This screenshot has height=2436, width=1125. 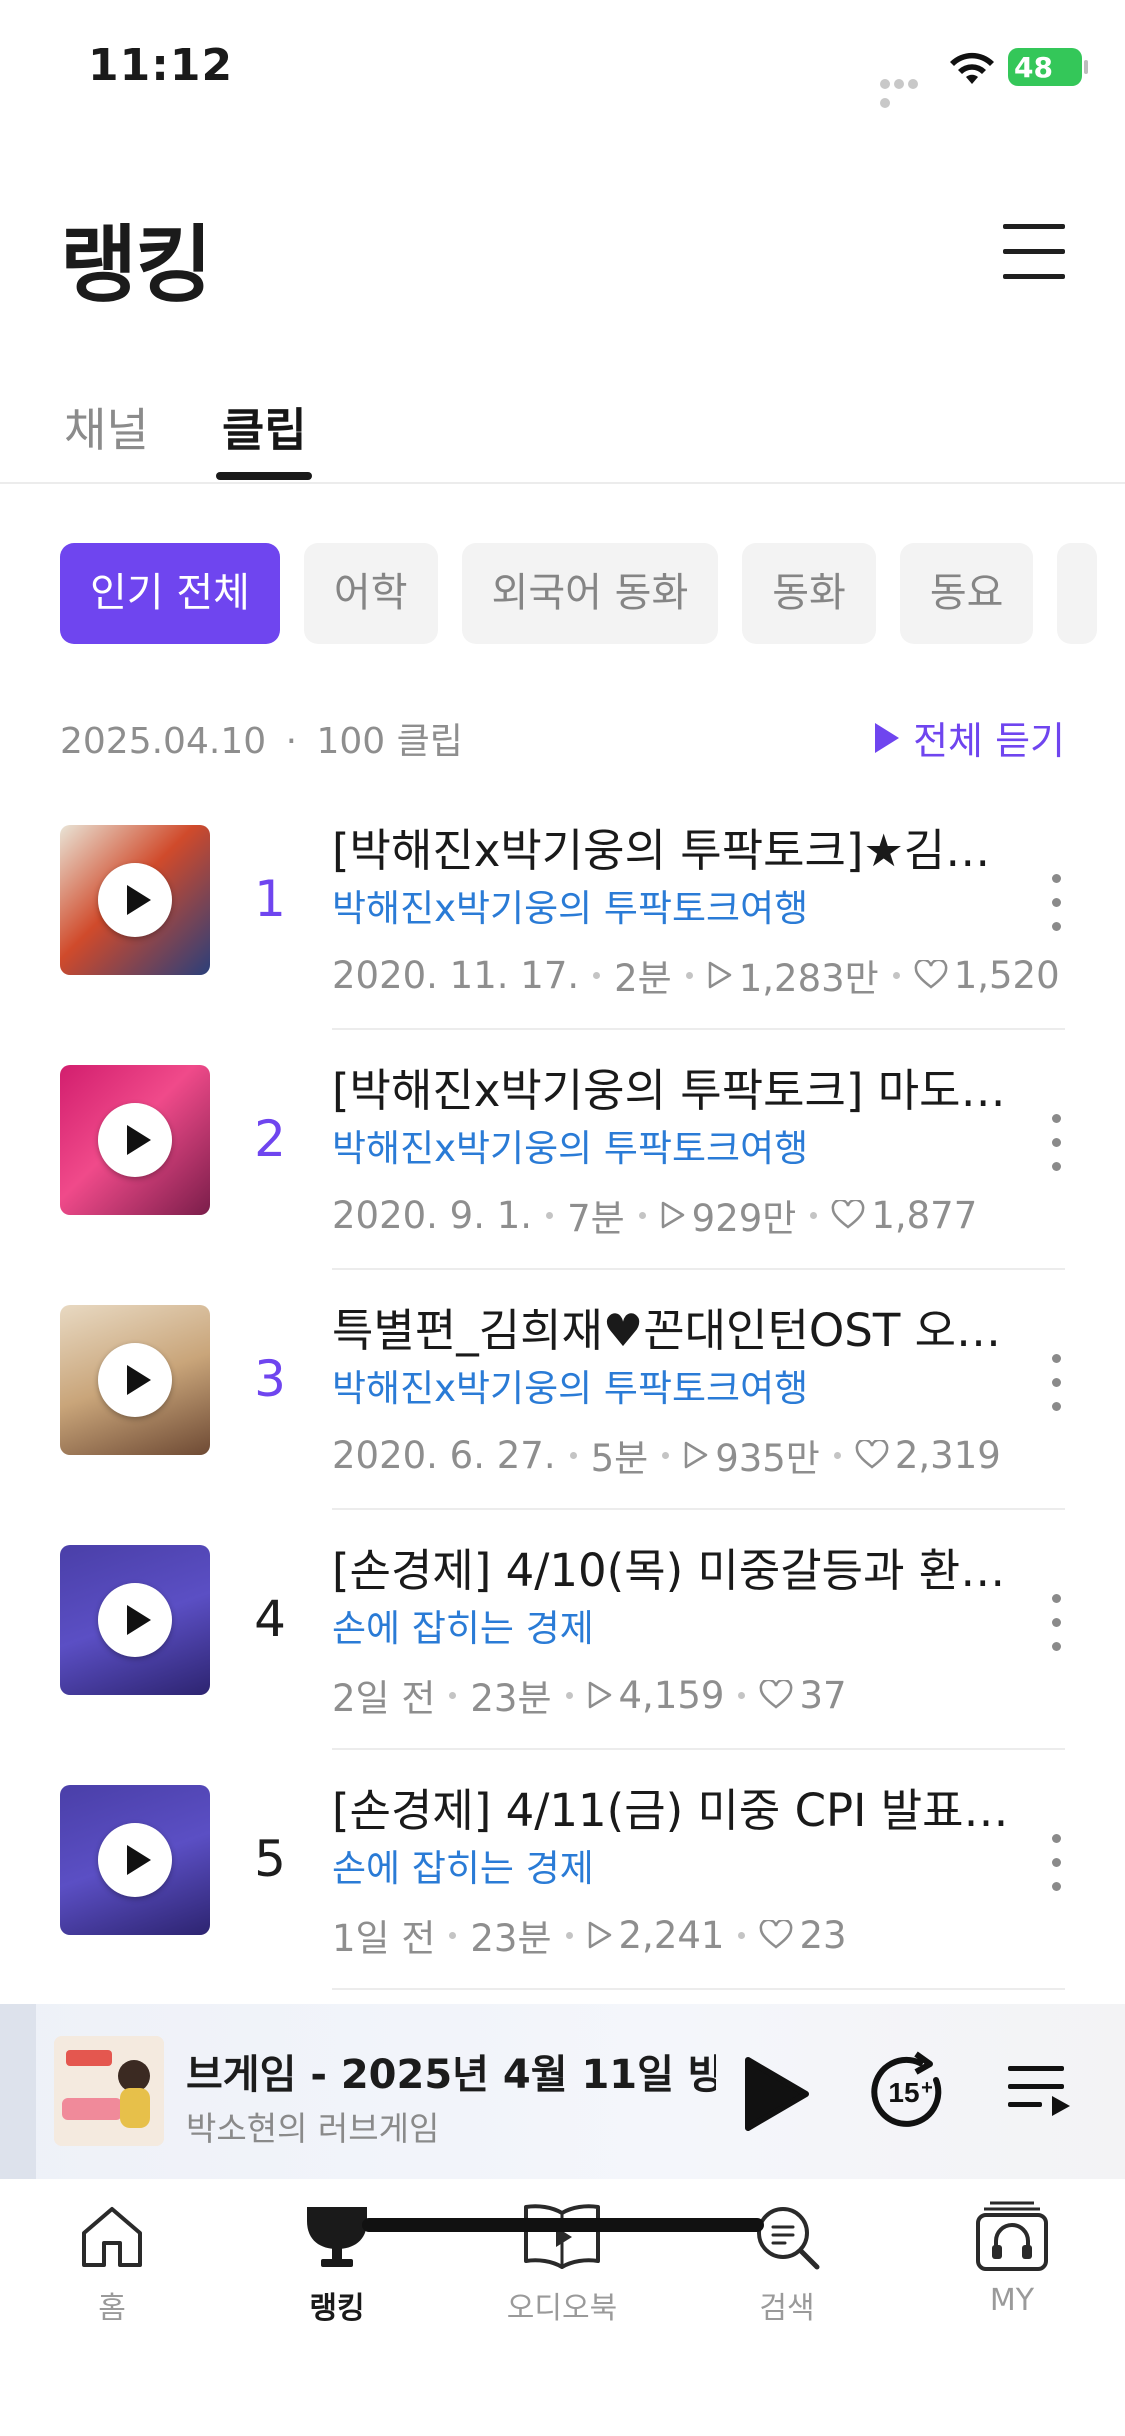 What do you see at coordinates (112, 2237) in the screenshot?
I see `home-icon` at bounding box center [112, 2237].